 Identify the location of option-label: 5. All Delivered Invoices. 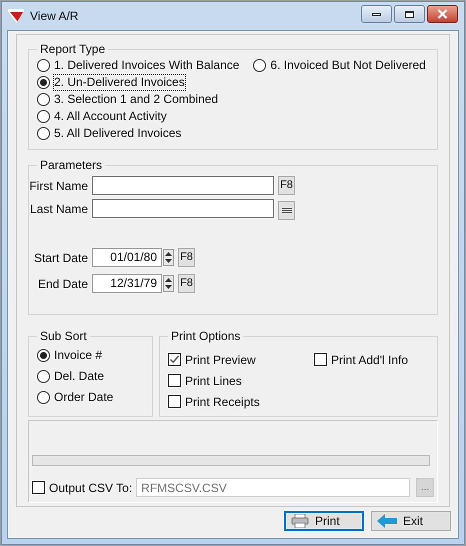
(118, 133).